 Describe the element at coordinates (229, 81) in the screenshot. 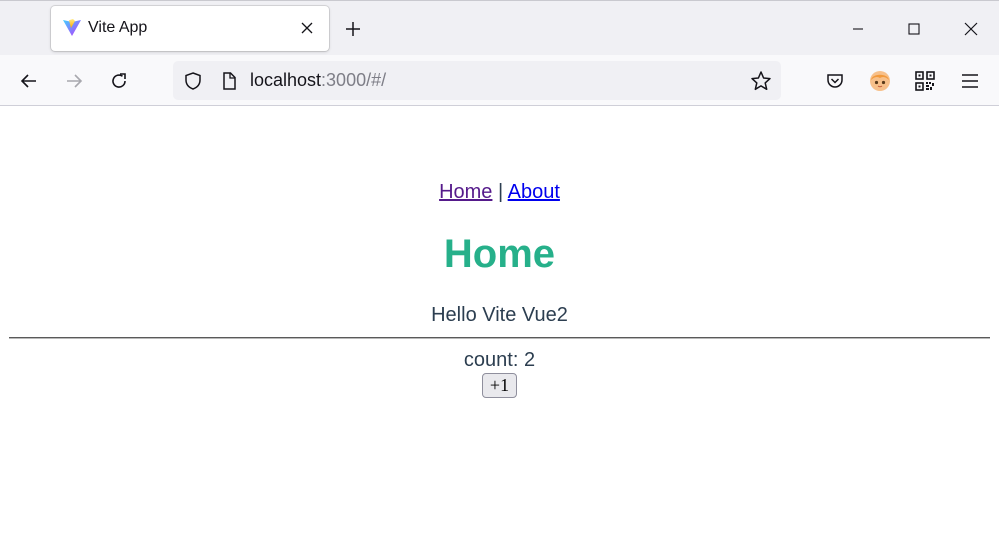

I see `page-icon` at that location.